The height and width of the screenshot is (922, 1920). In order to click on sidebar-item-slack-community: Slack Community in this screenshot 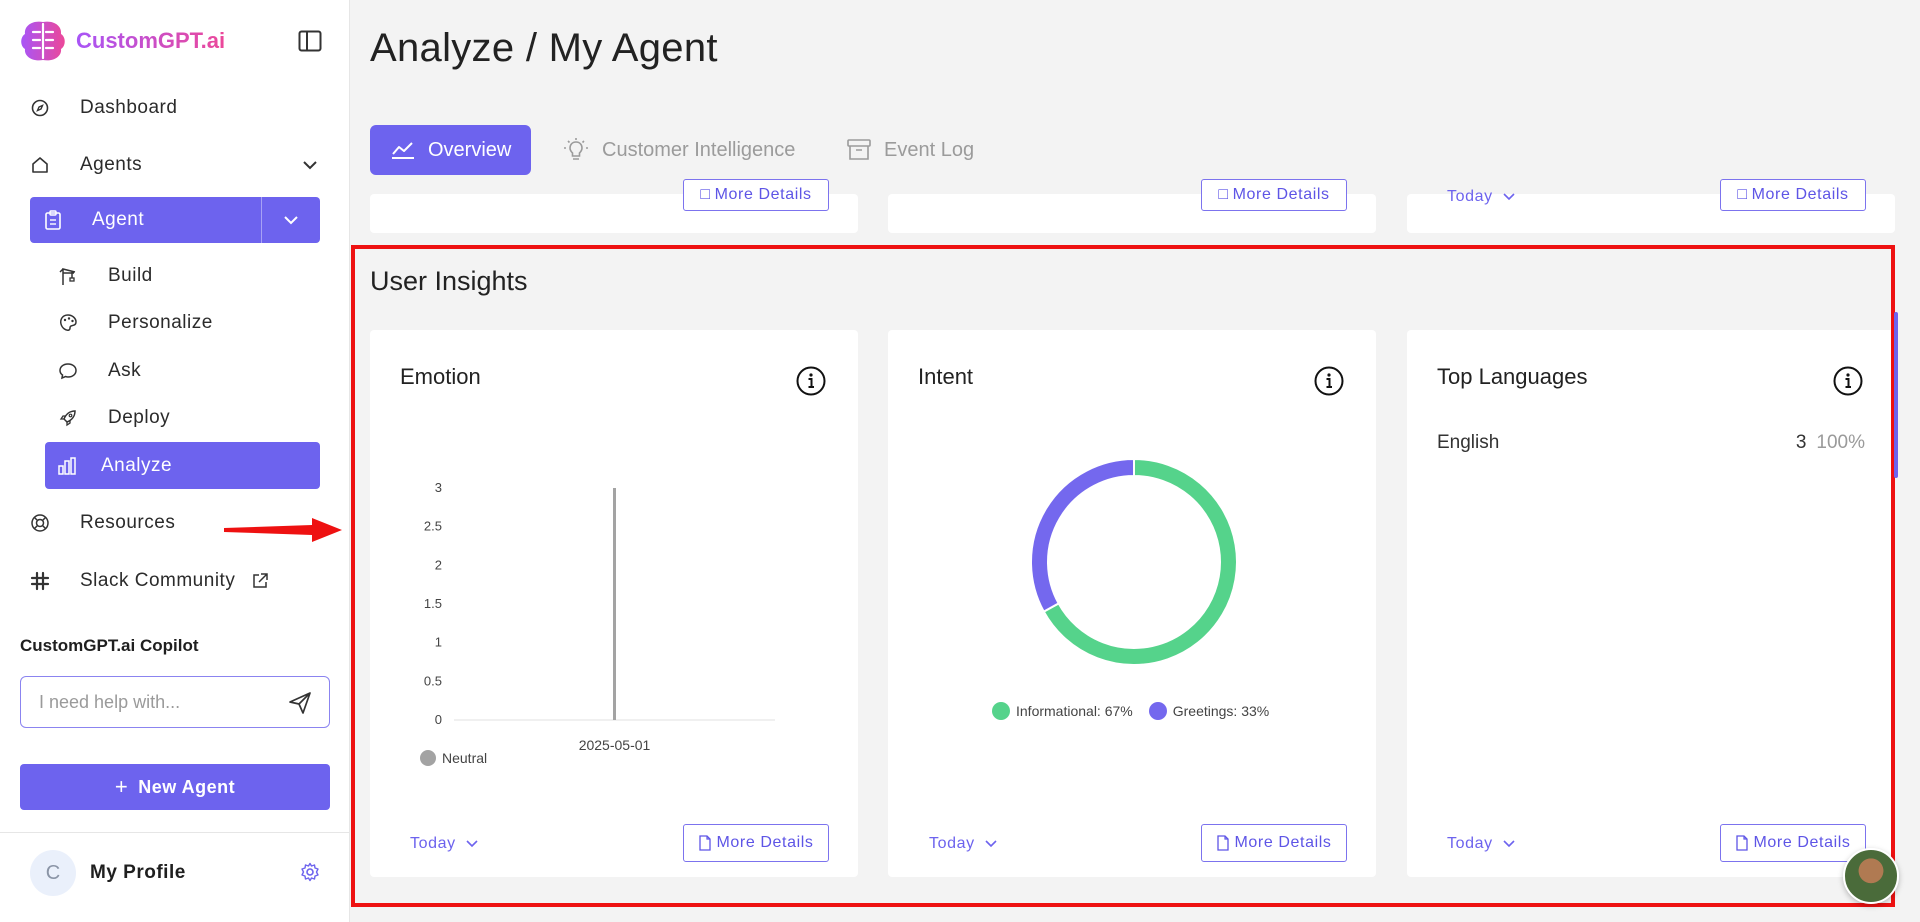, I will do `click(175, 581)`.